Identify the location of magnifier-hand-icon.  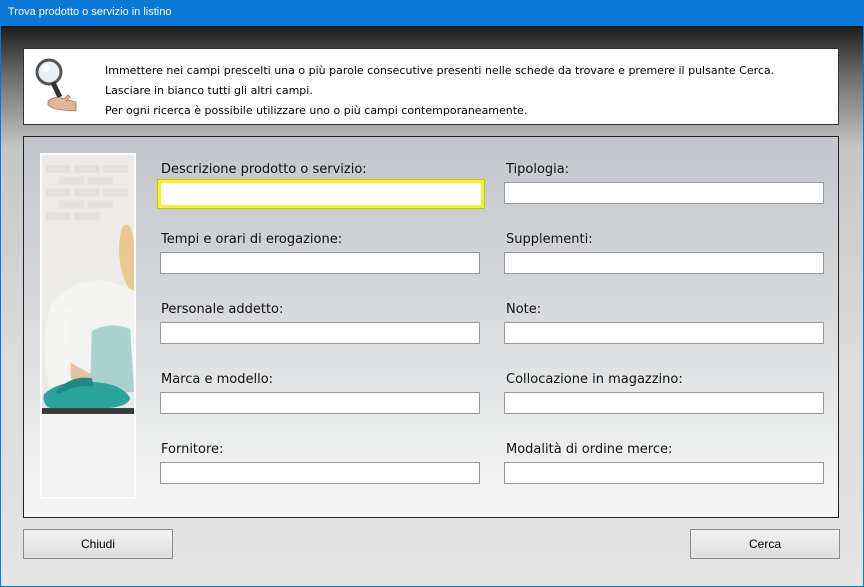
(56, 85).